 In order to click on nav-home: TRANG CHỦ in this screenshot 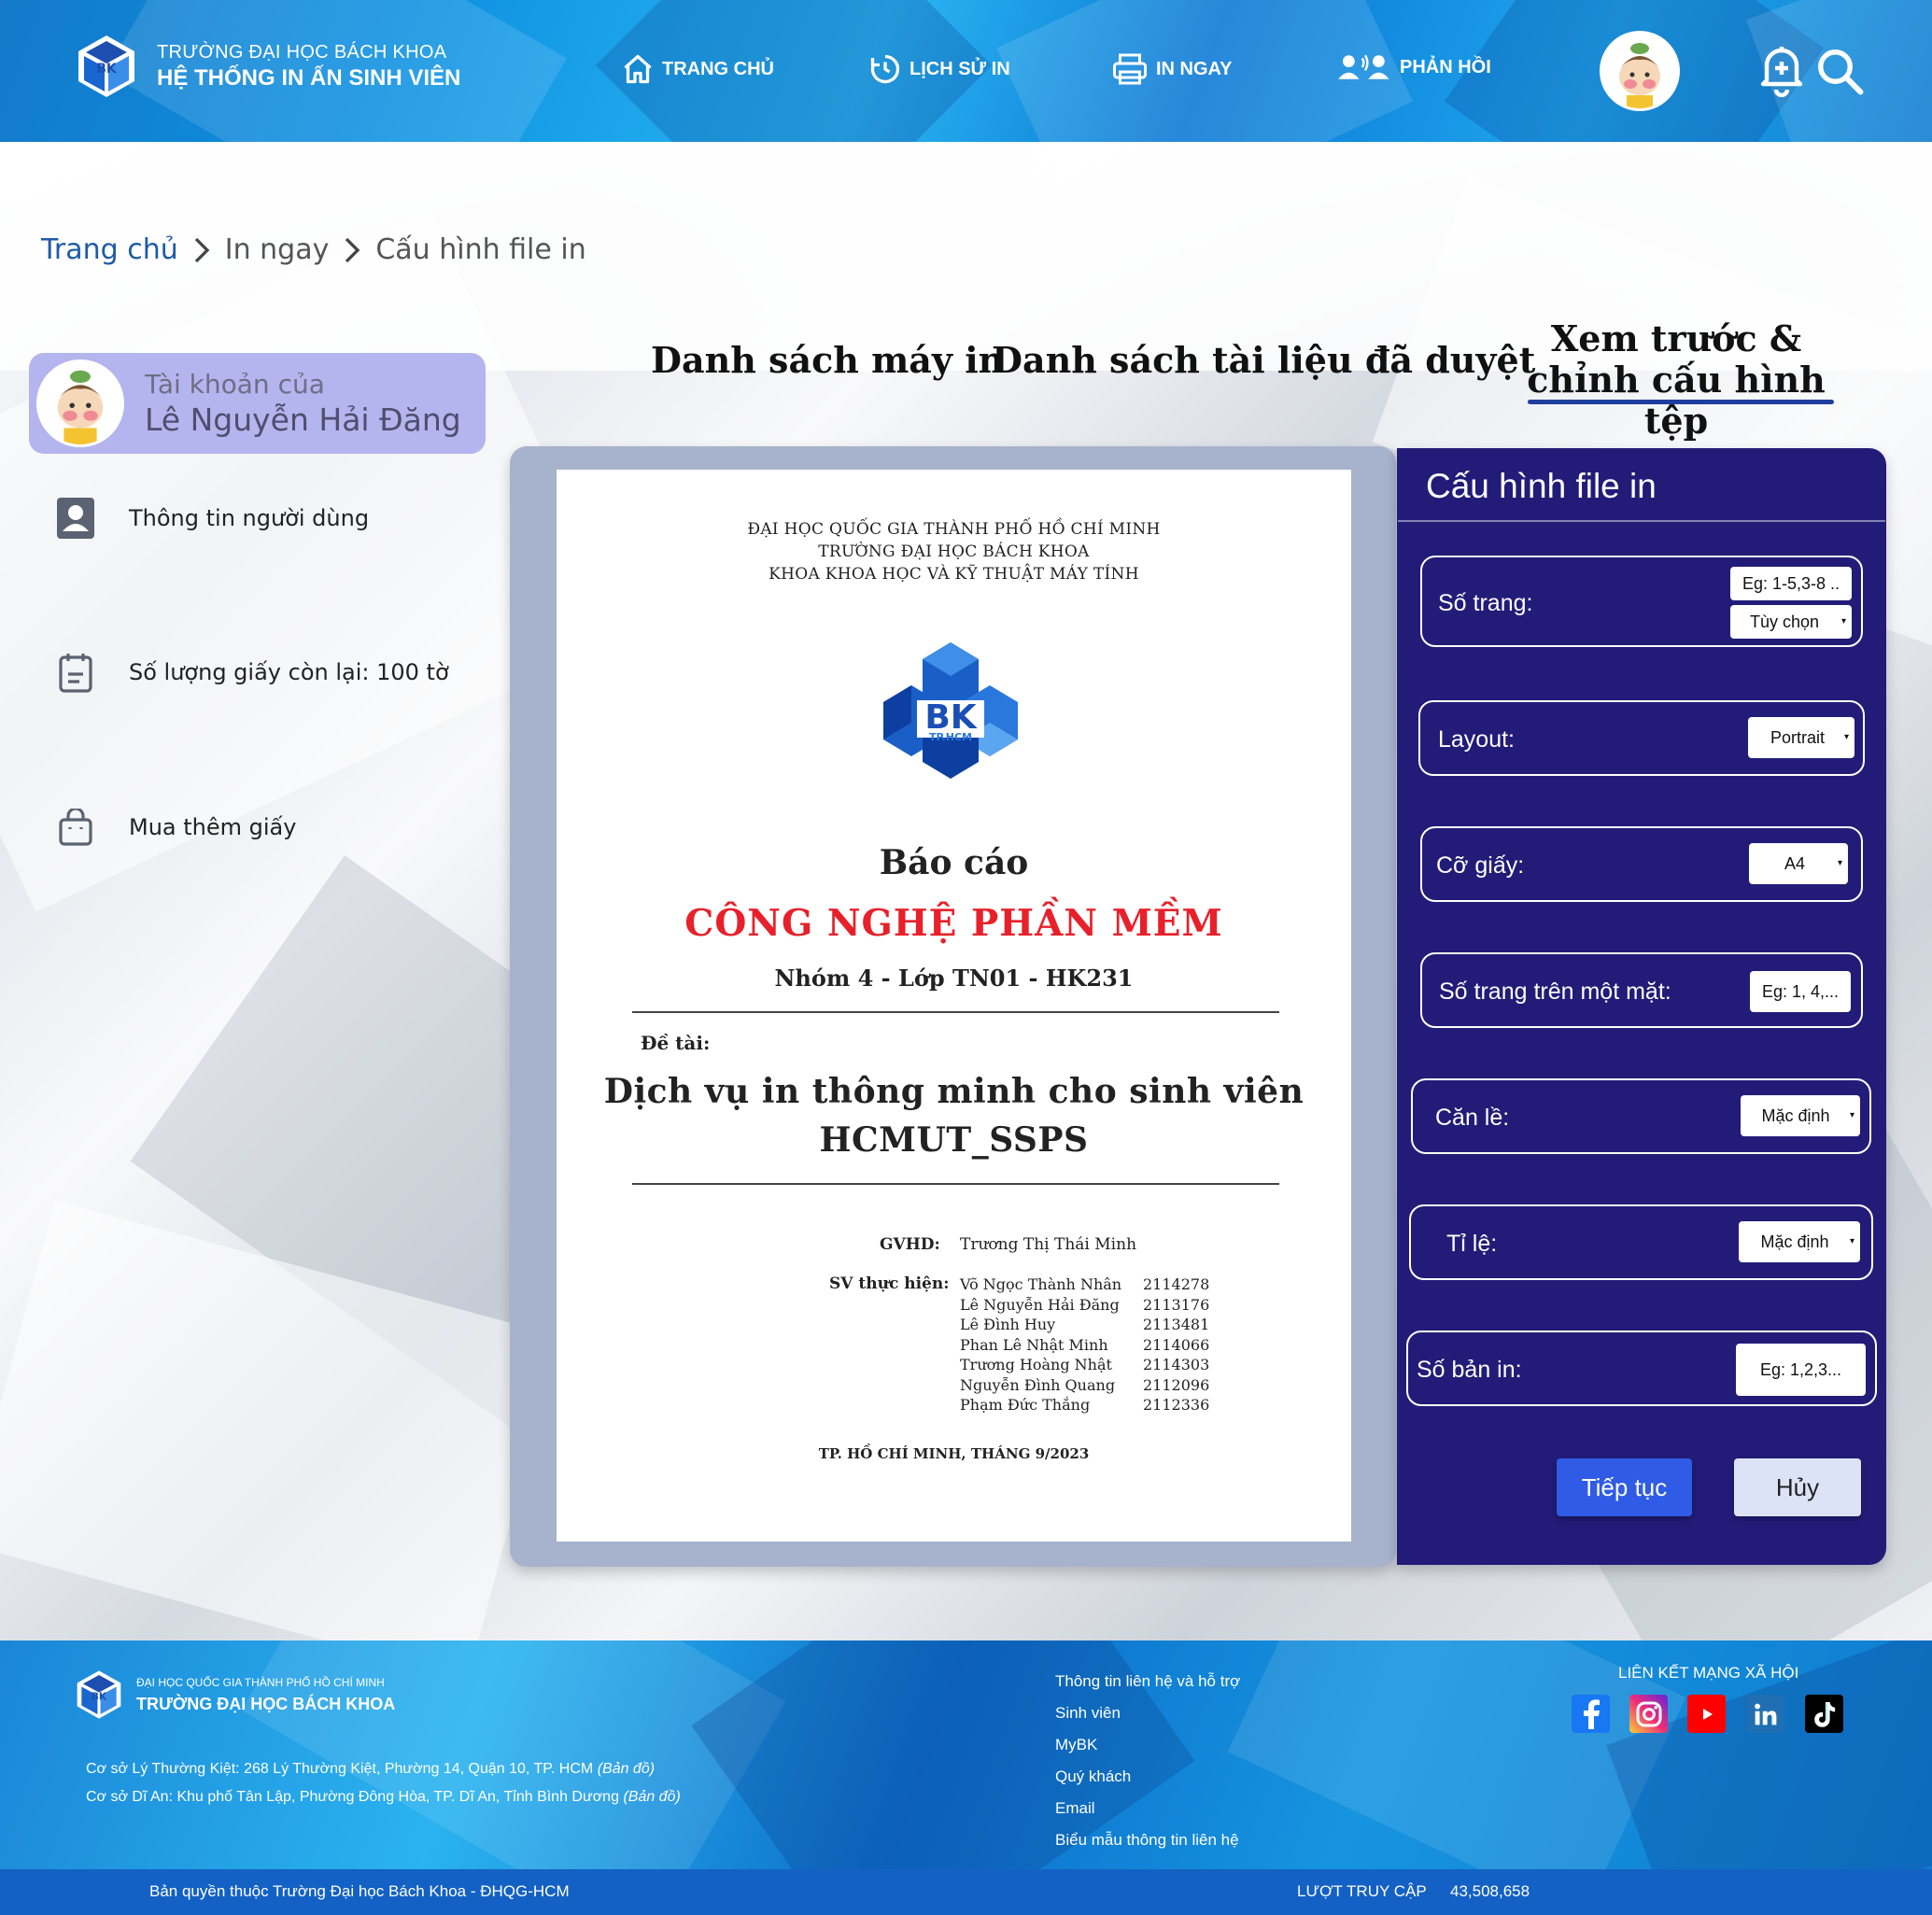, I will do `click(697, 69)`.